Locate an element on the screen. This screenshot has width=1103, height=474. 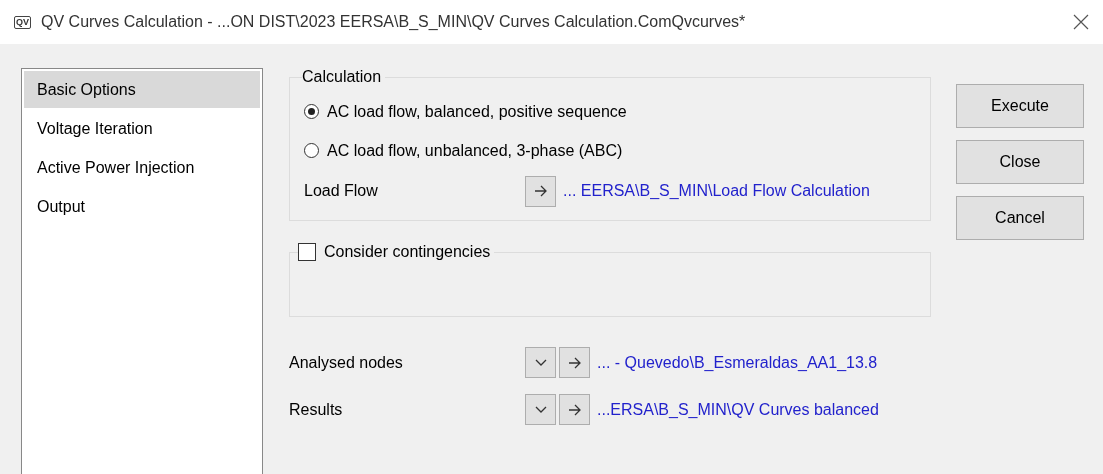
window-title: QV Curves Calculation - ...ON DIST\2023 EERSA\B_S_MIN\QV Curves Calculation.ComQvcurves* is located at coordinates (394, 22).